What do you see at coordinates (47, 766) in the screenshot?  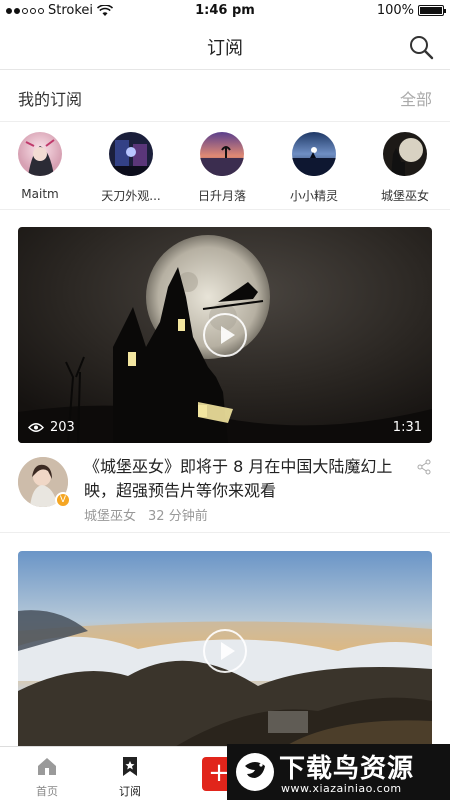 I see `home-icon` at bounding box center [47, 766].